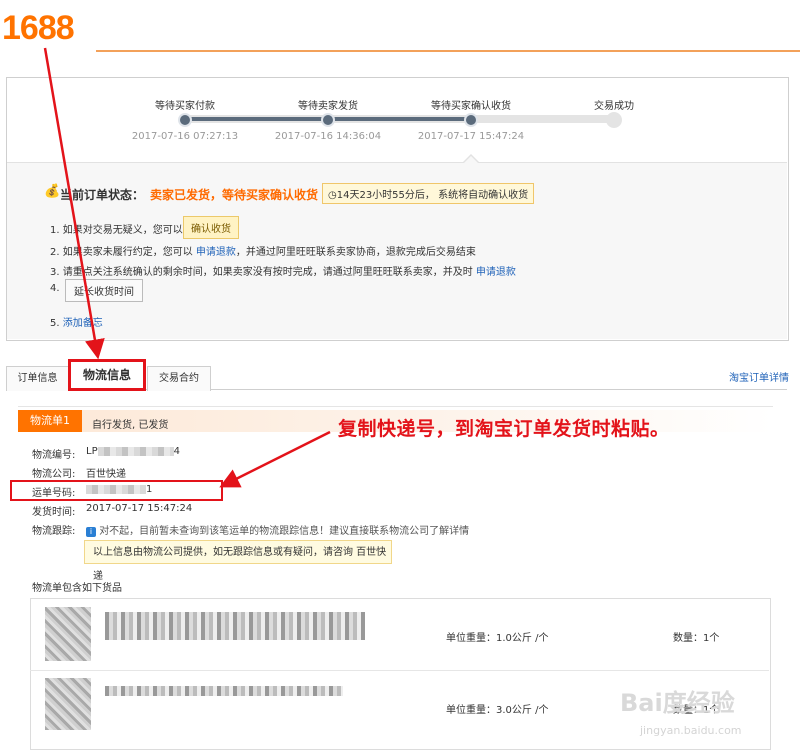 This screenshot has height=755, width=800. Describe the element at coordinates (50, 421) in the screenshot. I see `logistics-badge: 物流单1` at that location.